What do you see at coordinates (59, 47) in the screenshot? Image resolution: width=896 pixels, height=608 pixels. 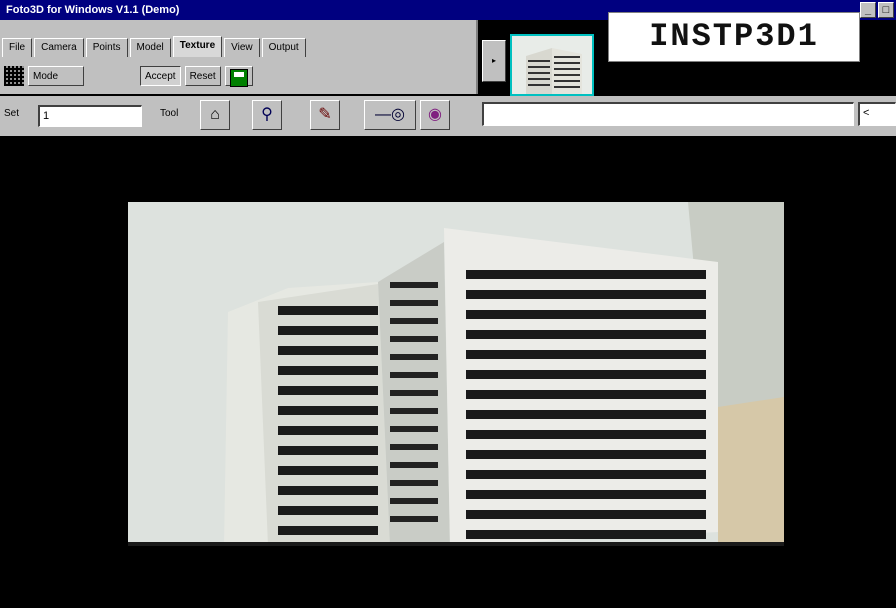 I see `tab-camera: Camera` at bounding box center [59, 47].